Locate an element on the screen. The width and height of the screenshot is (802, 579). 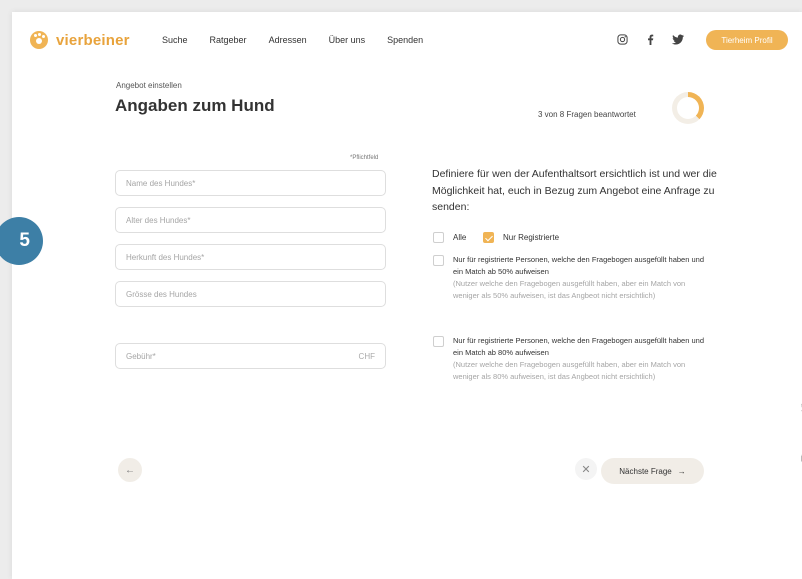
page-title: Angaben zum Hund is located at coordinates (195, 105).